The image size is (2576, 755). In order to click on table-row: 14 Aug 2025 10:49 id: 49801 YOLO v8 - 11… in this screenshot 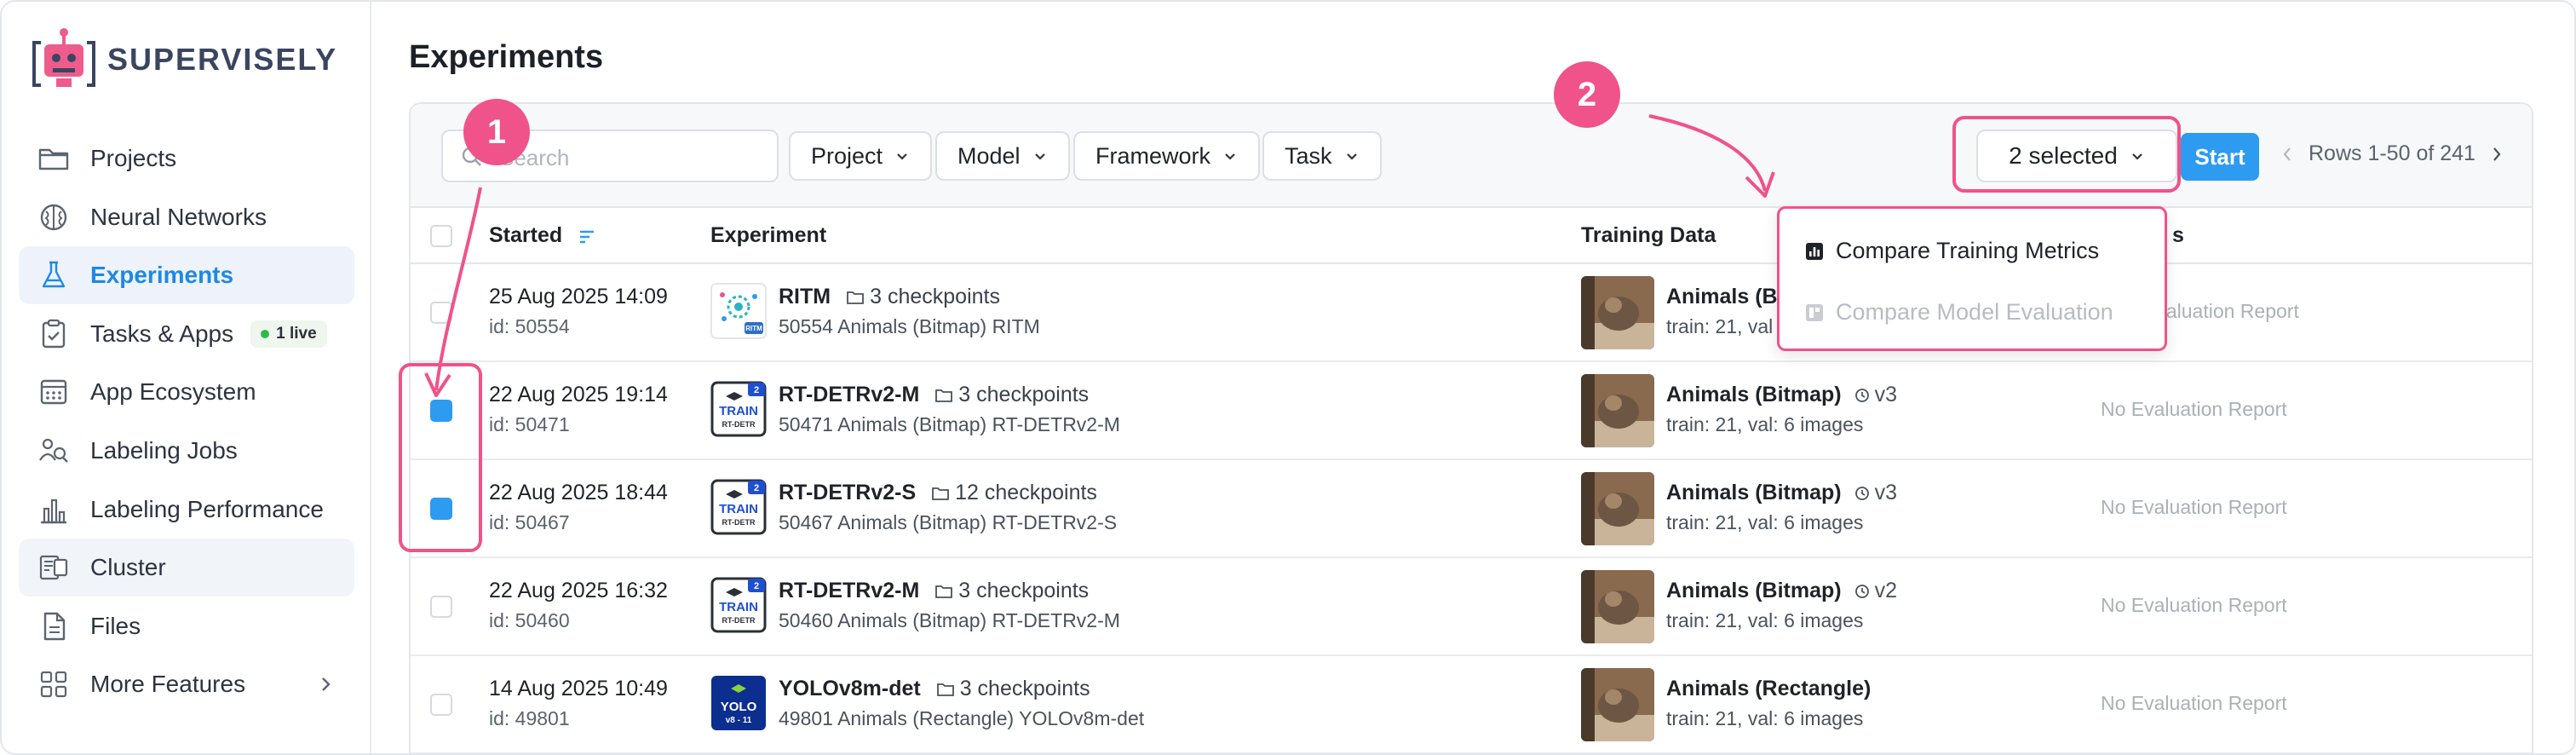, I will do `click(1472, 704)`.